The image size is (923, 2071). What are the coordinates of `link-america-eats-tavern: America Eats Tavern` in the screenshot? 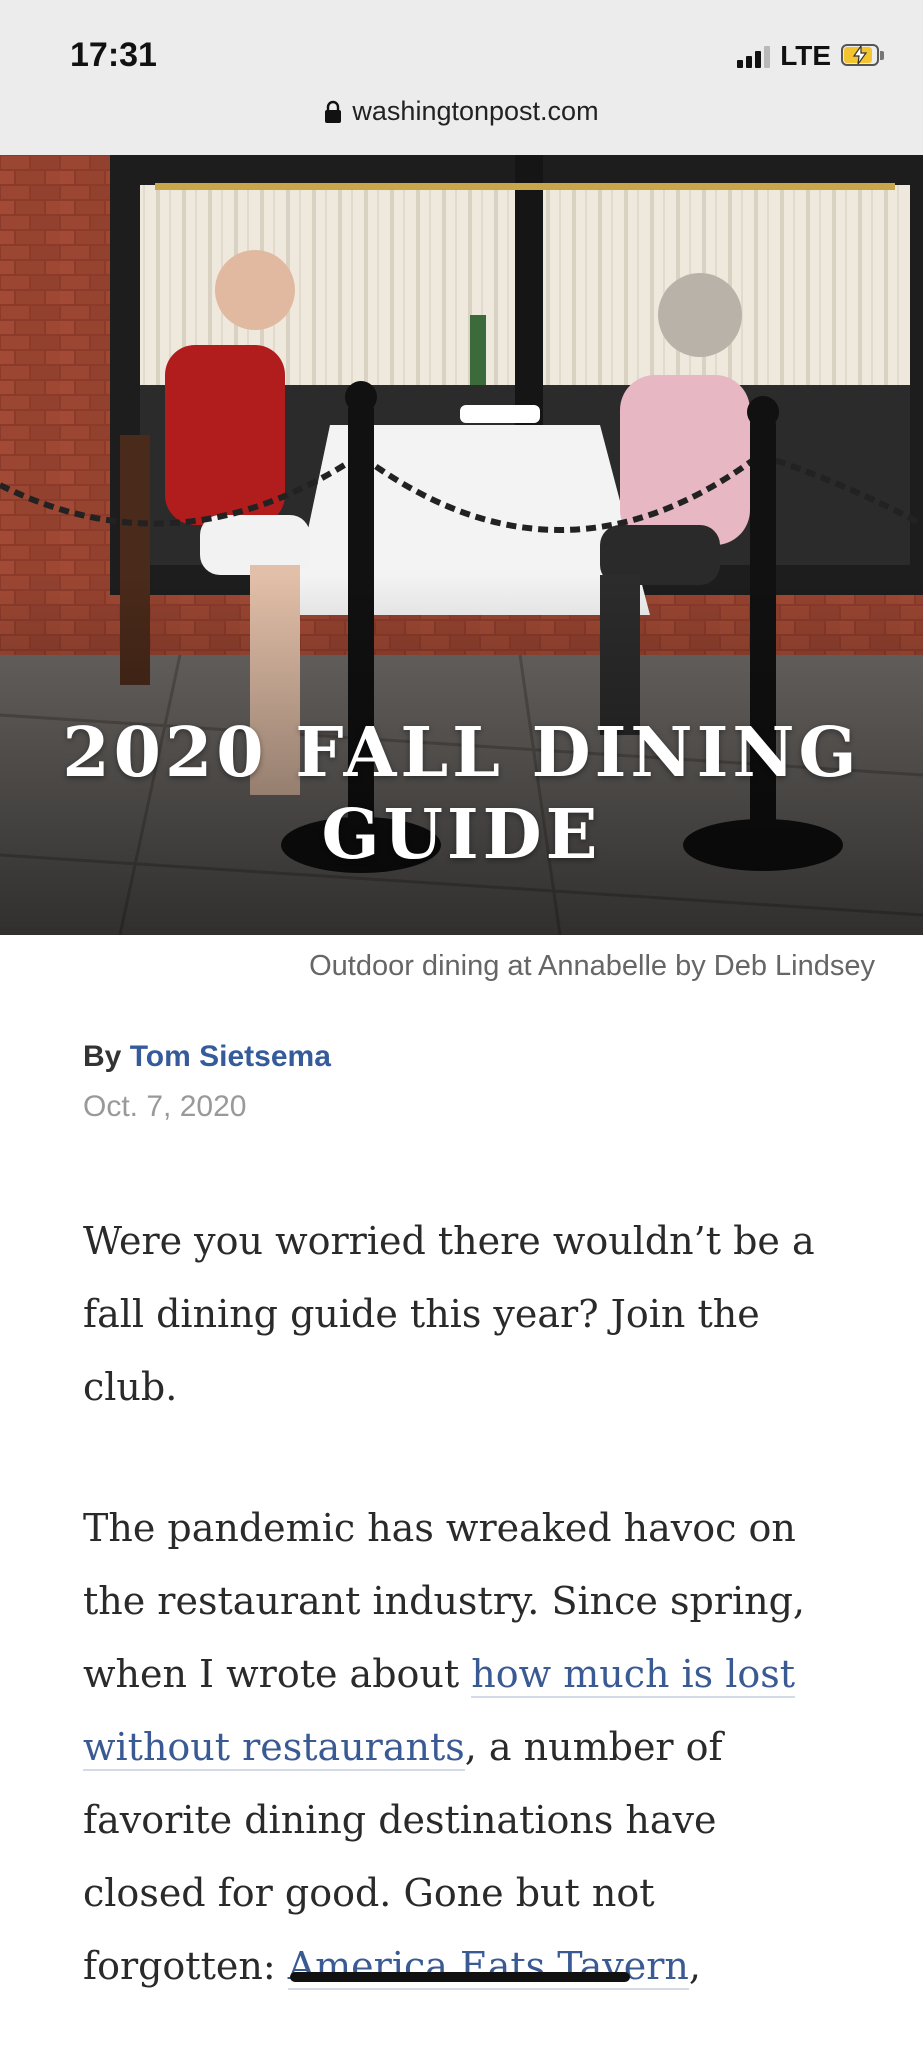 It's located at (488, 1967).